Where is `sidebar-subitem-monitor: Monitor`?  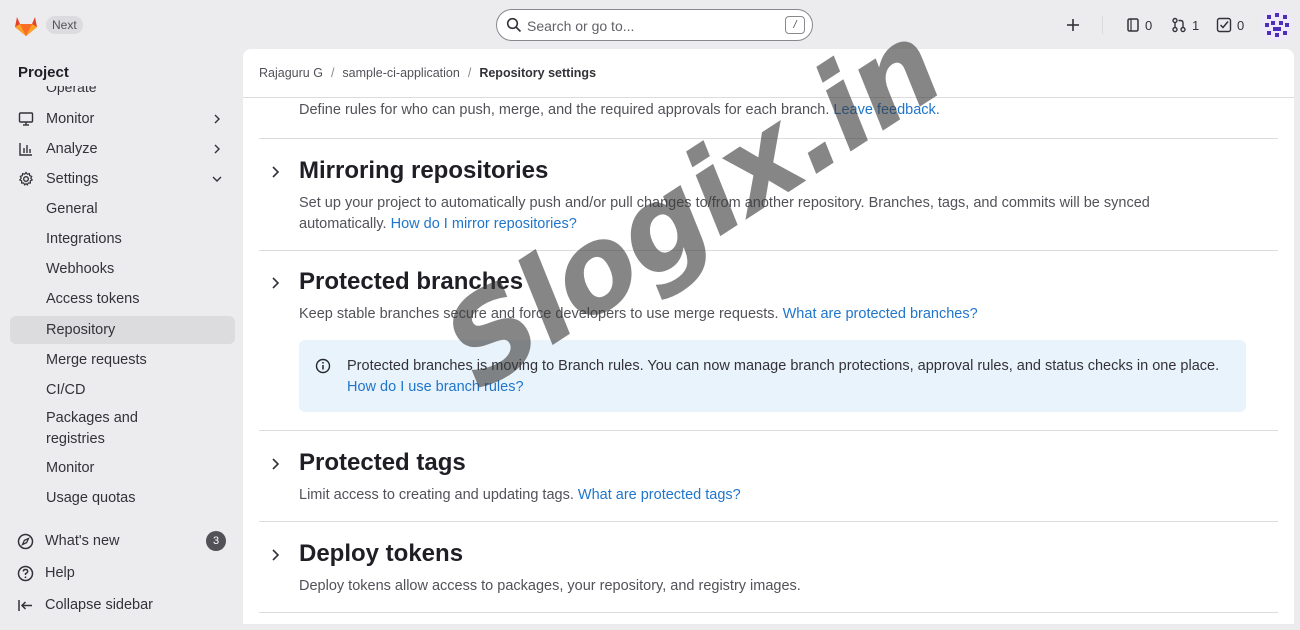
sidebar-subitem-monitor: Monitor is located at coordinates (122, 468).